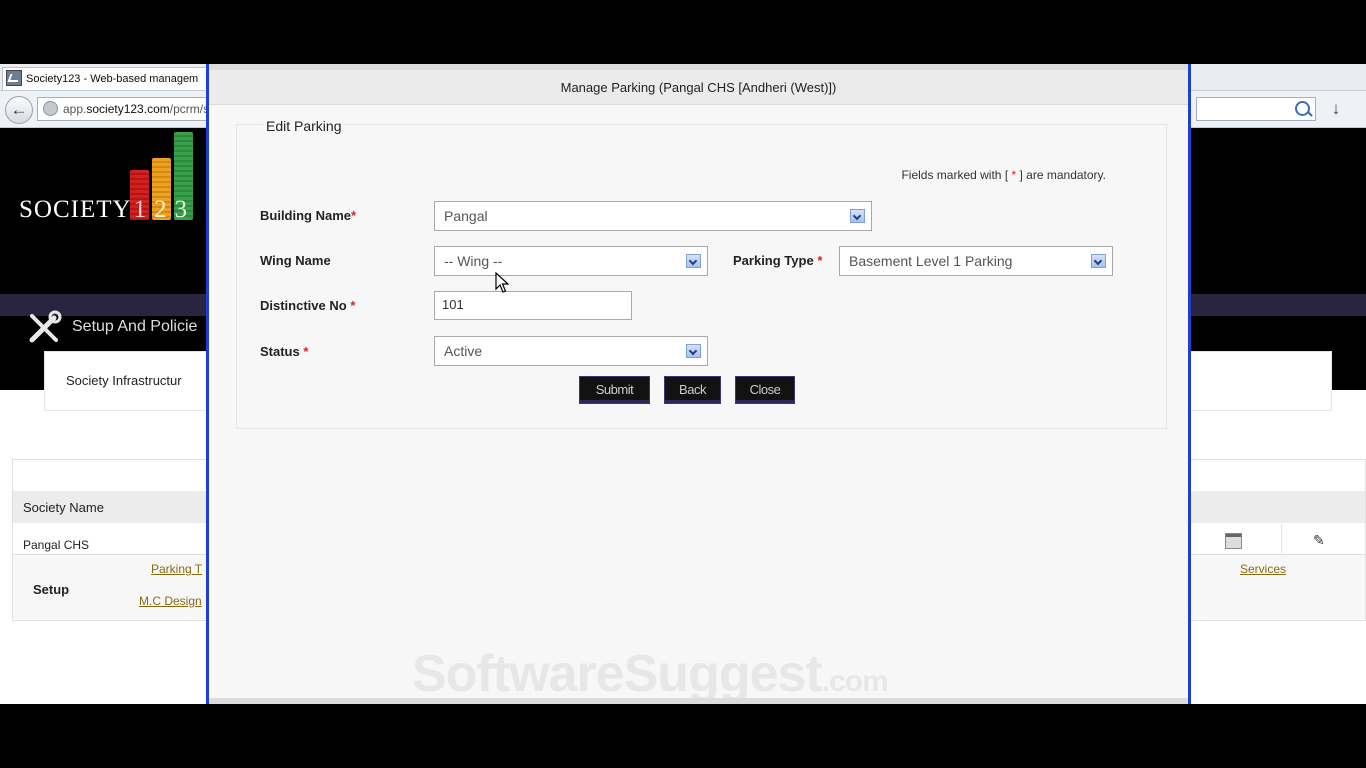 The image size is (1366, 768). Describe the element at coordinates (820, 260) in the screenshot. I see `parking-type-required-mark: *` at that location.